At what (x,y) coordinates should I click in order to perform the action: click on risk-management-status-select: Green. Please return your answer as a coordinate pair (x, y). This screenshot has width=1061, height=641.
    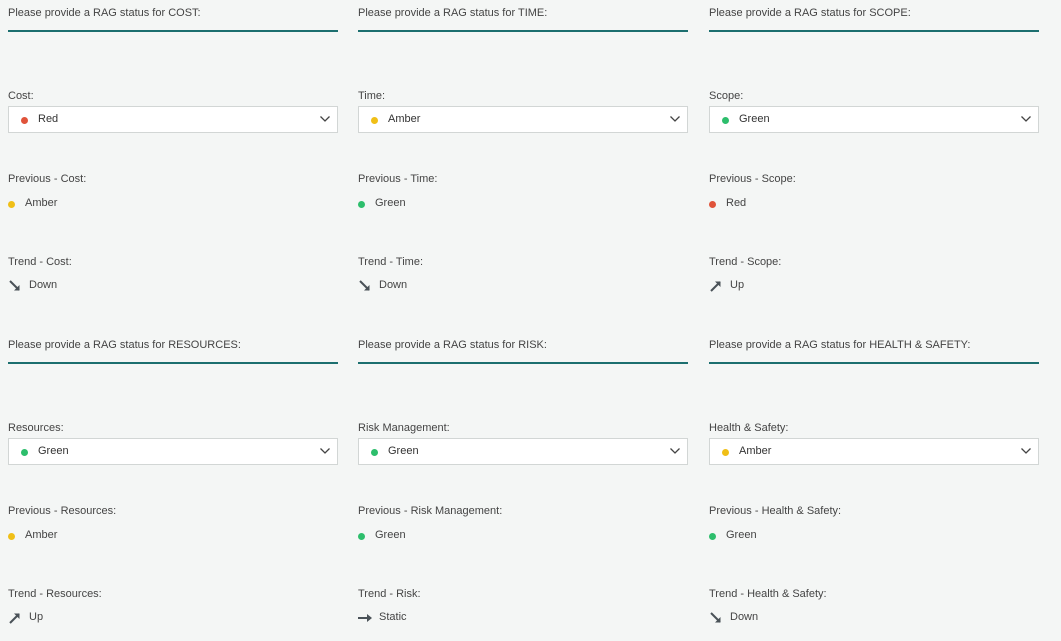
    Looking at the image, I should click on (523, 451).